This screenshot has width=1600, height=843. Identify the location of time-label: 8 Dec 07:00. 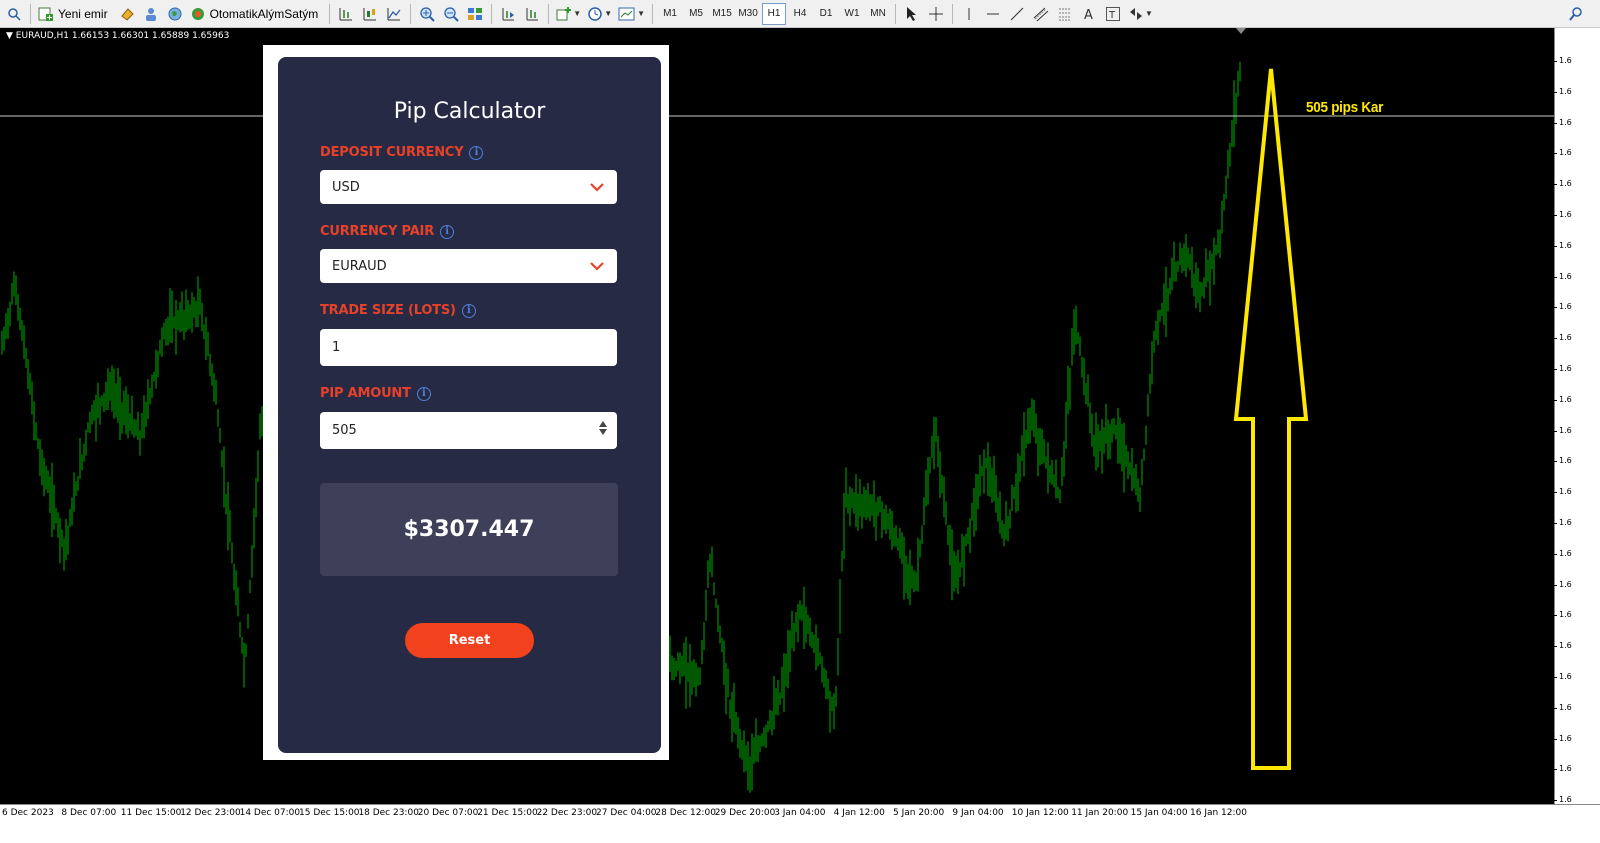
(89, 813).